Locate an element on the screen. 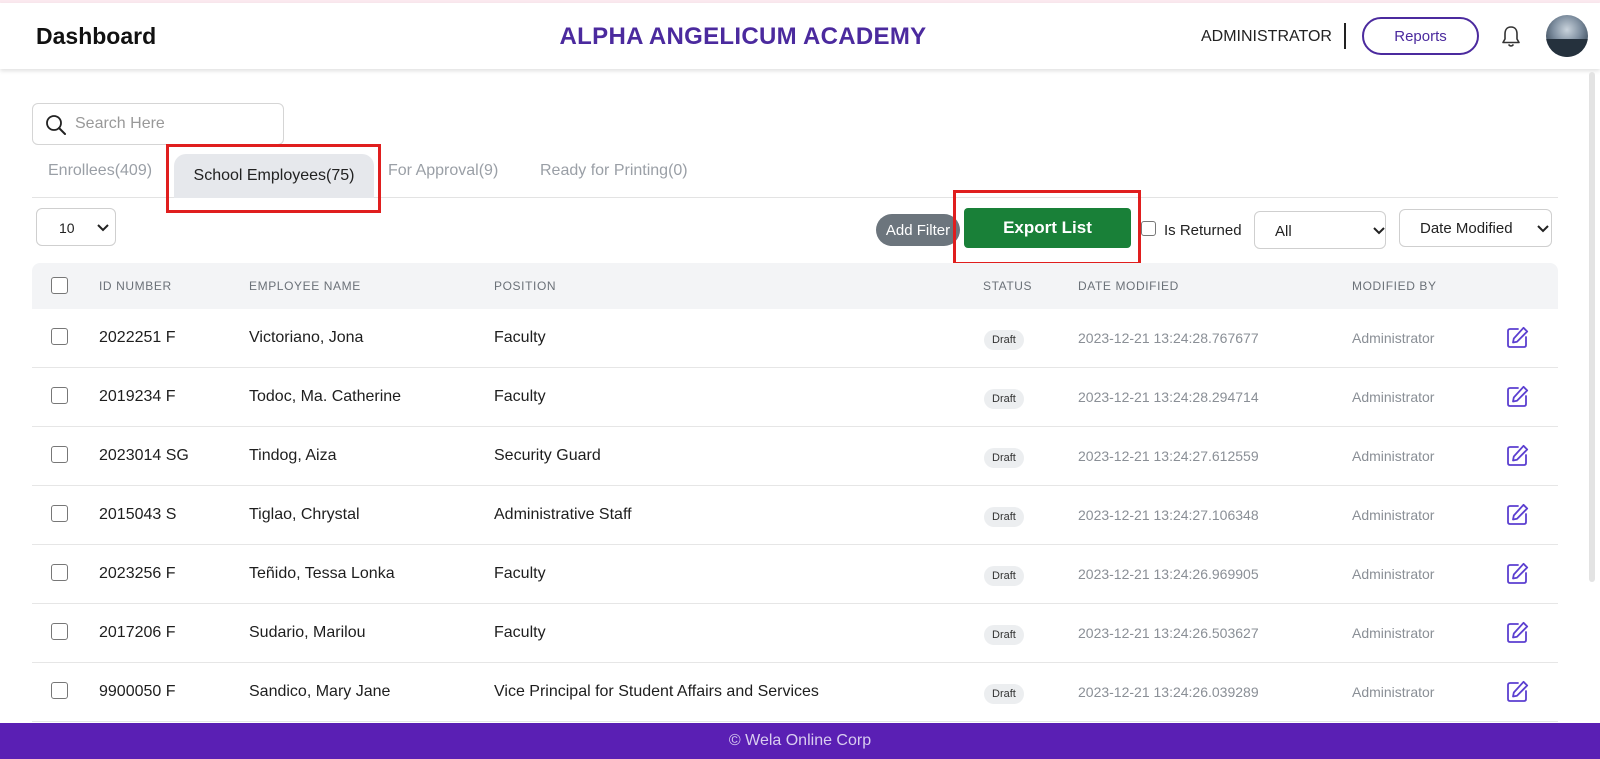 This screenshot has width=1600, height=759. employee-name-cell: Sudario, Marilou is located at coordinates (307, 632).